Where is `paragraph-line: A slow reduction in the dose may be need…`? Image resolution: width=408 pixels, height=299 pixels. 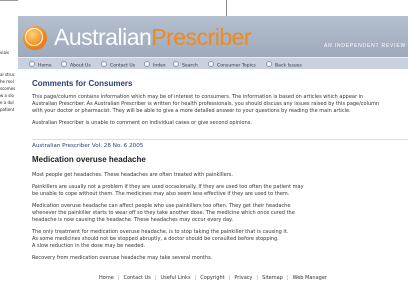 paragraph-line: A slow reduction in the dose may be need… is located at coordinates (89, 246).